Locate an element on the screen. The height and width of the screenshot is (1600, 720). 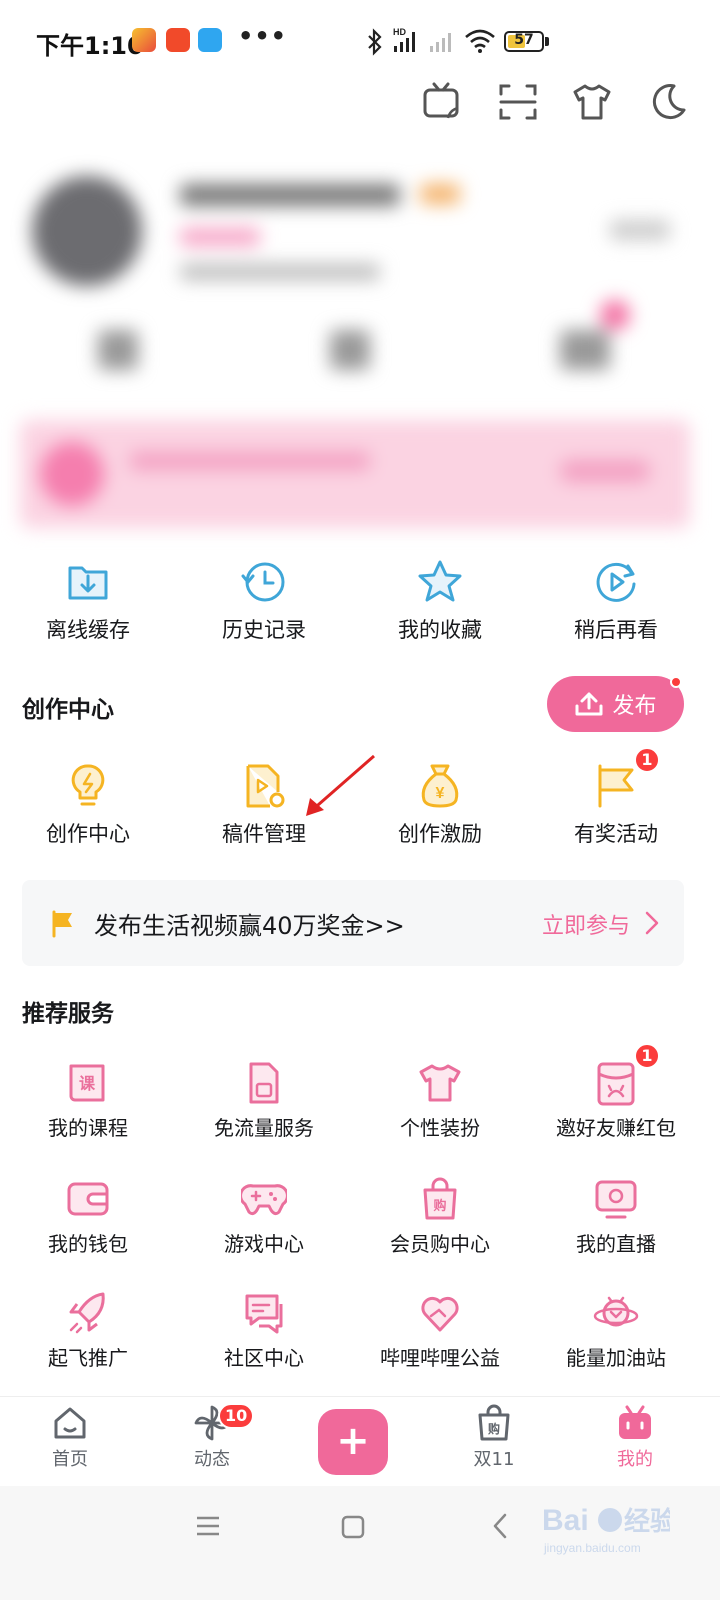
history-item: 历史记录 is located at coordinates (264, 601).